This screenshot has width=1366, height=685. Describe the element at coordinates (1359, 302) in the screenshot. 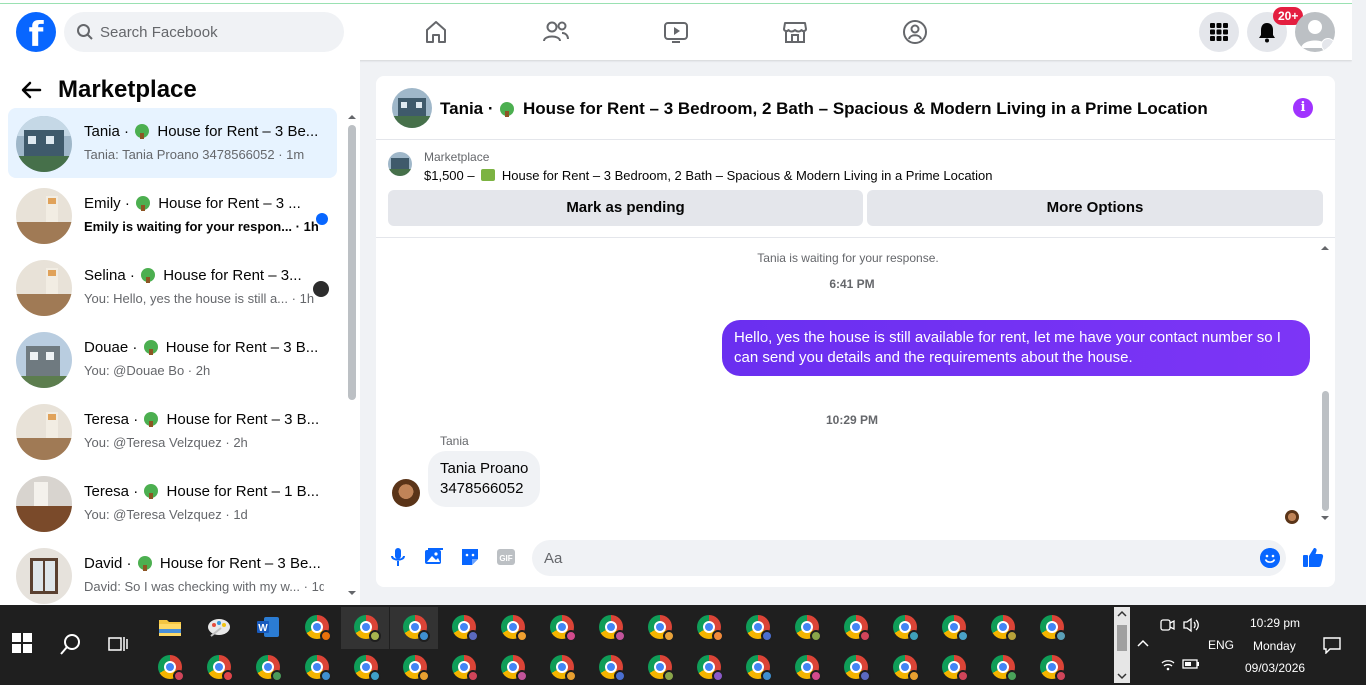

I see `page-scrollbar` at that location.